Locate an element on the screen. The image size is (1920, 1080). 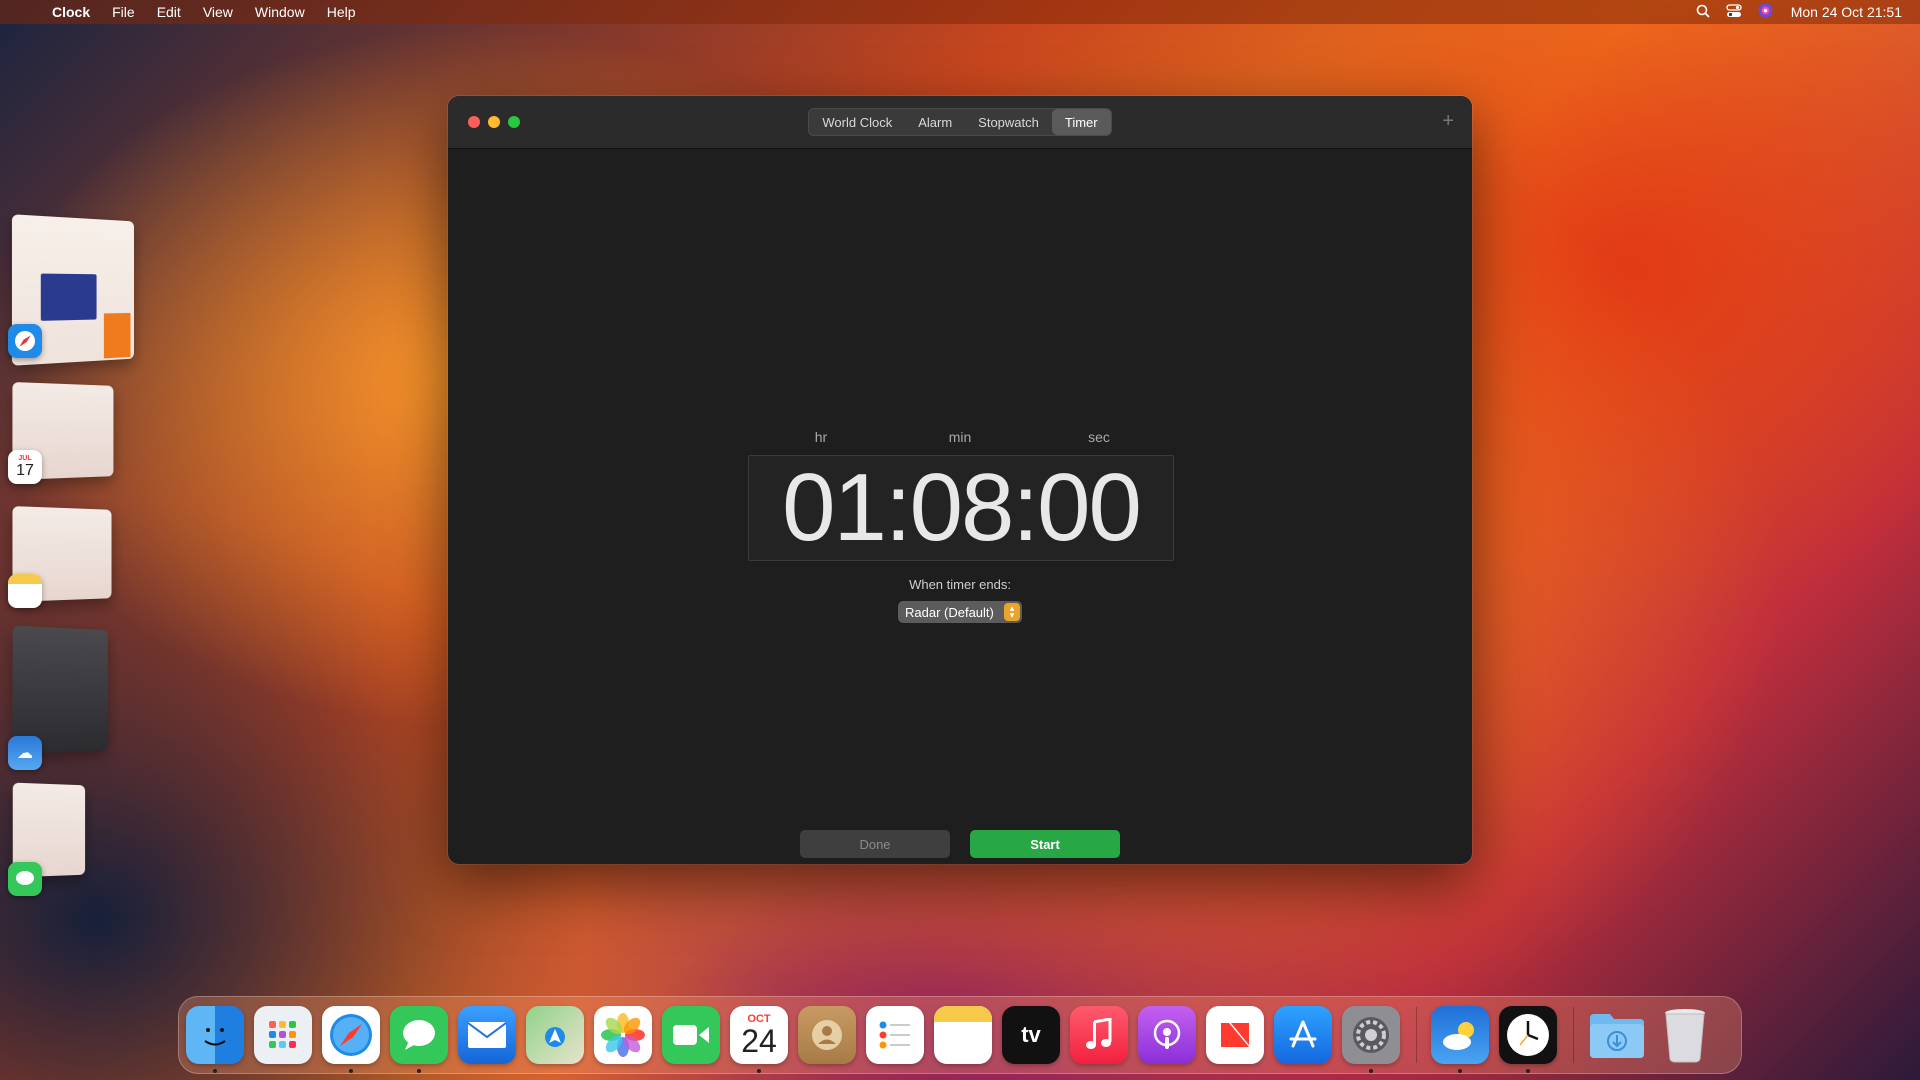
news-icon is located at coordinates (1235, 1035).